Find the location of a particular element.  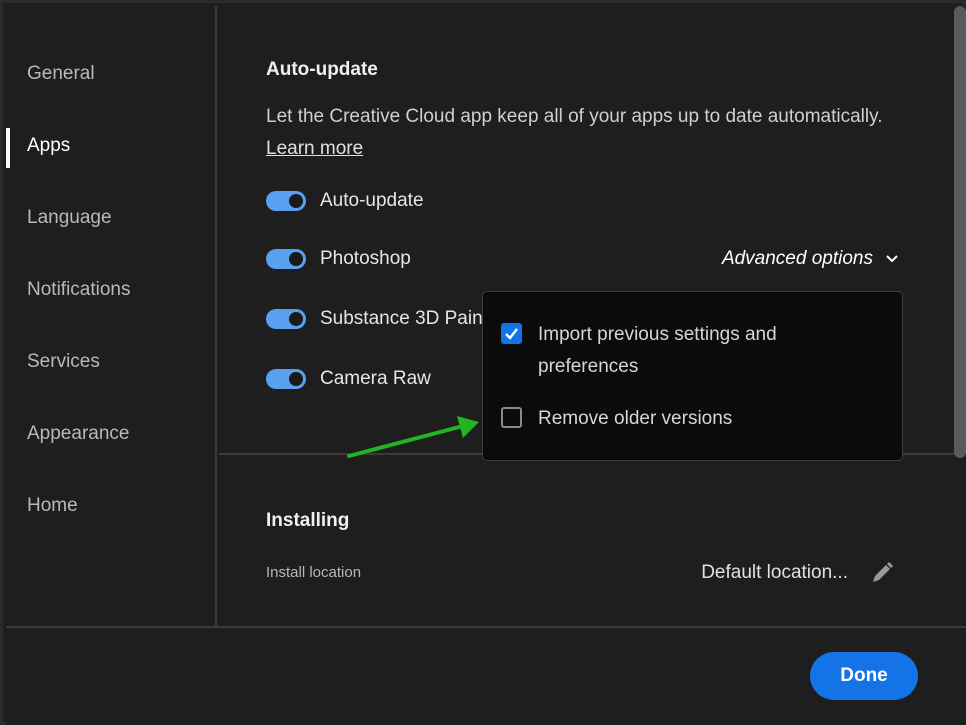

toggle-label: Auto-update is located at coordinates (372, 200).